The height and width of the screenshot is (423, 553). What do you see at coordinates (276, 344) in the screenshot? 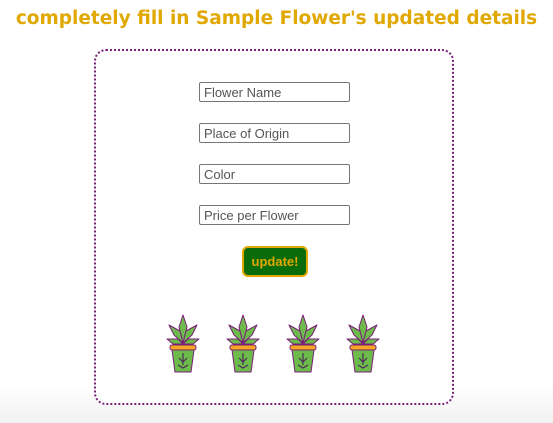
I see `plant-decorations` at bounding box center [276, 344].